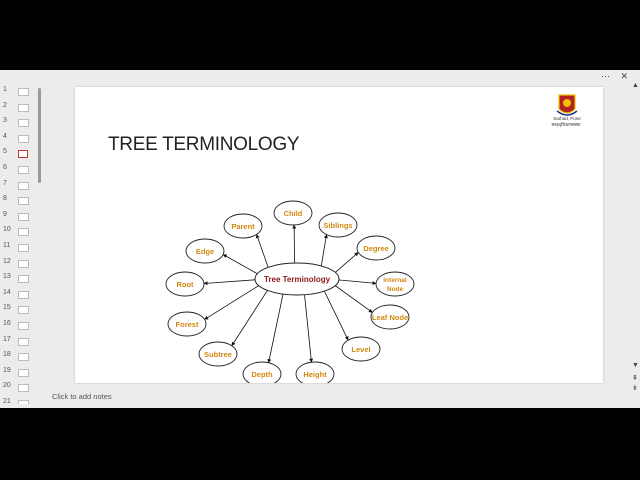  I want to click on slide-thumbnail: 9, so click(20, 216).